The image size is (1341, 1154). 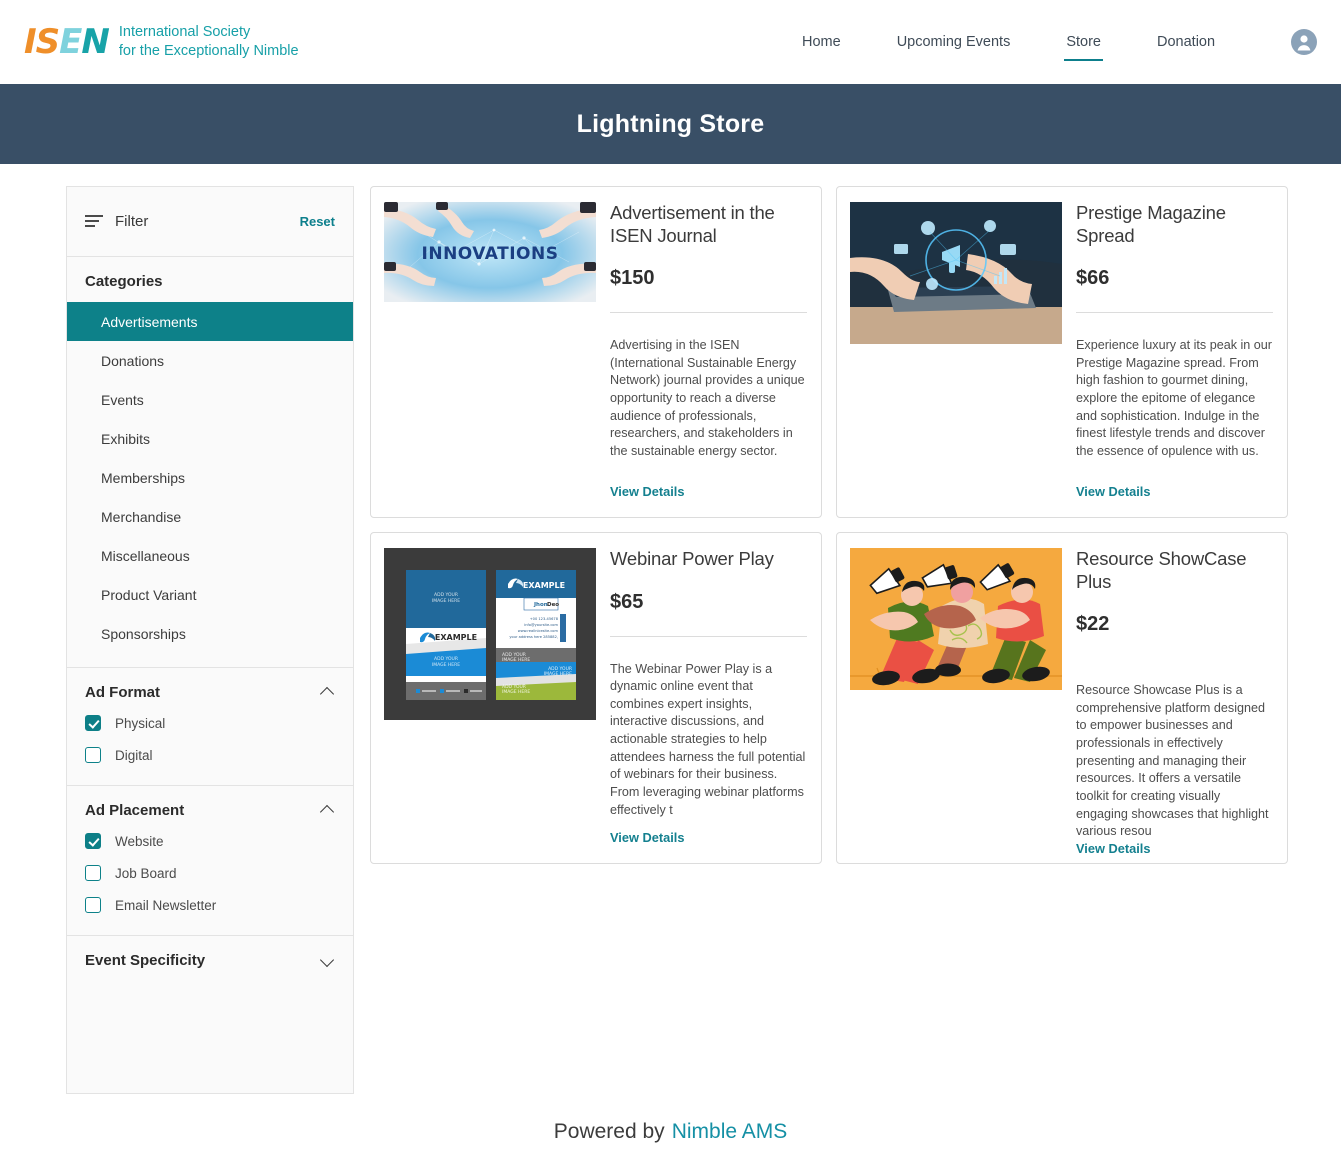 I want to click on filter-label: Filter, so click(x=132, y=221).